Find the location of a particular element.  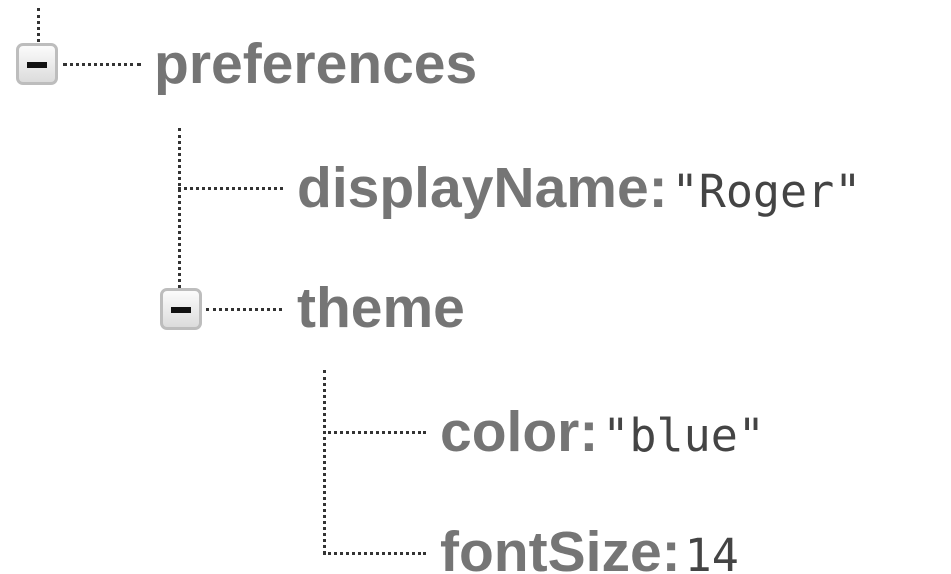

tree-node-preferences: preferences is located at coordinates (315, 64).